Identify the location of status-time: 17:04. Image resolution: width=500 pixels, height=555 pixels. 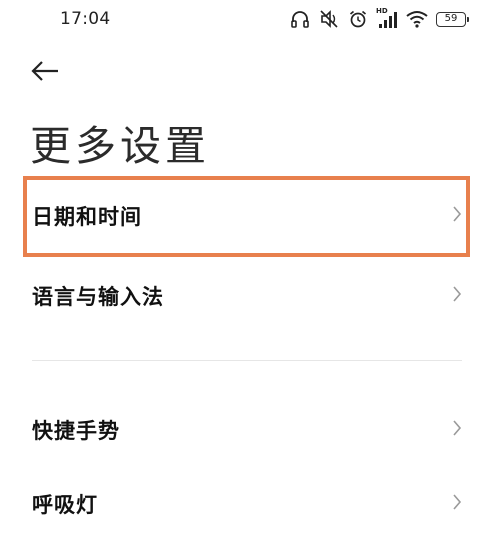
(85, 19).